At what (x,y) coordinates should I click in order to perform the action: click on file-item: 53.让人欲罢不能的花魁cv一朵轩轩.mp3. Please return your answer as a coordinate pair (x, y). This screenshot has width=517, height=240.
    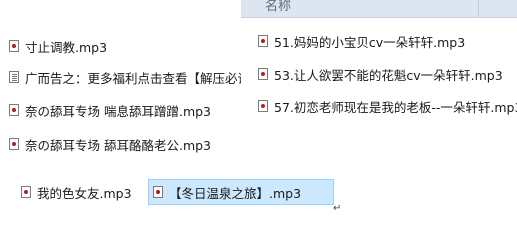
    Looking at the image, I should click on (380, 74).